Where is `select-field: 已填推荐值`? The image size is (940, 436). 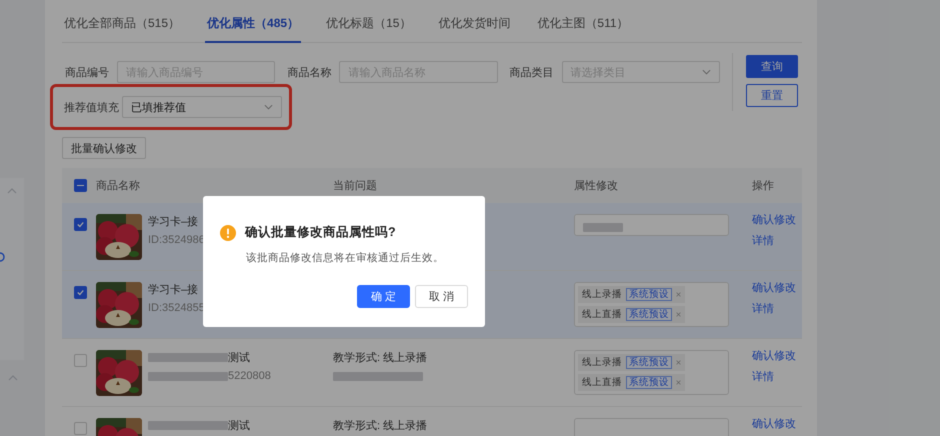 select-field: 已填推荐值 is located at coordinates (202, 107).